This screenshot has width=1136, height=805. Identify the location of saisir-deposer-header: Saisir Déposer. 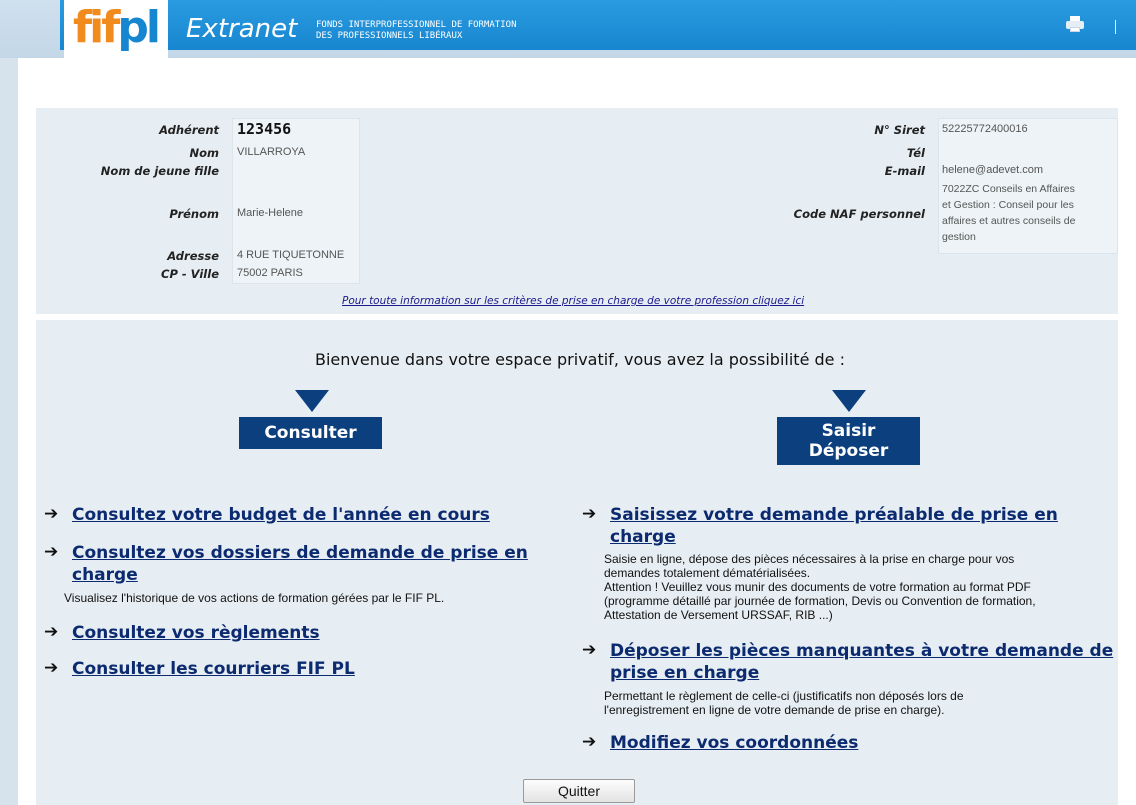
(848, 441).